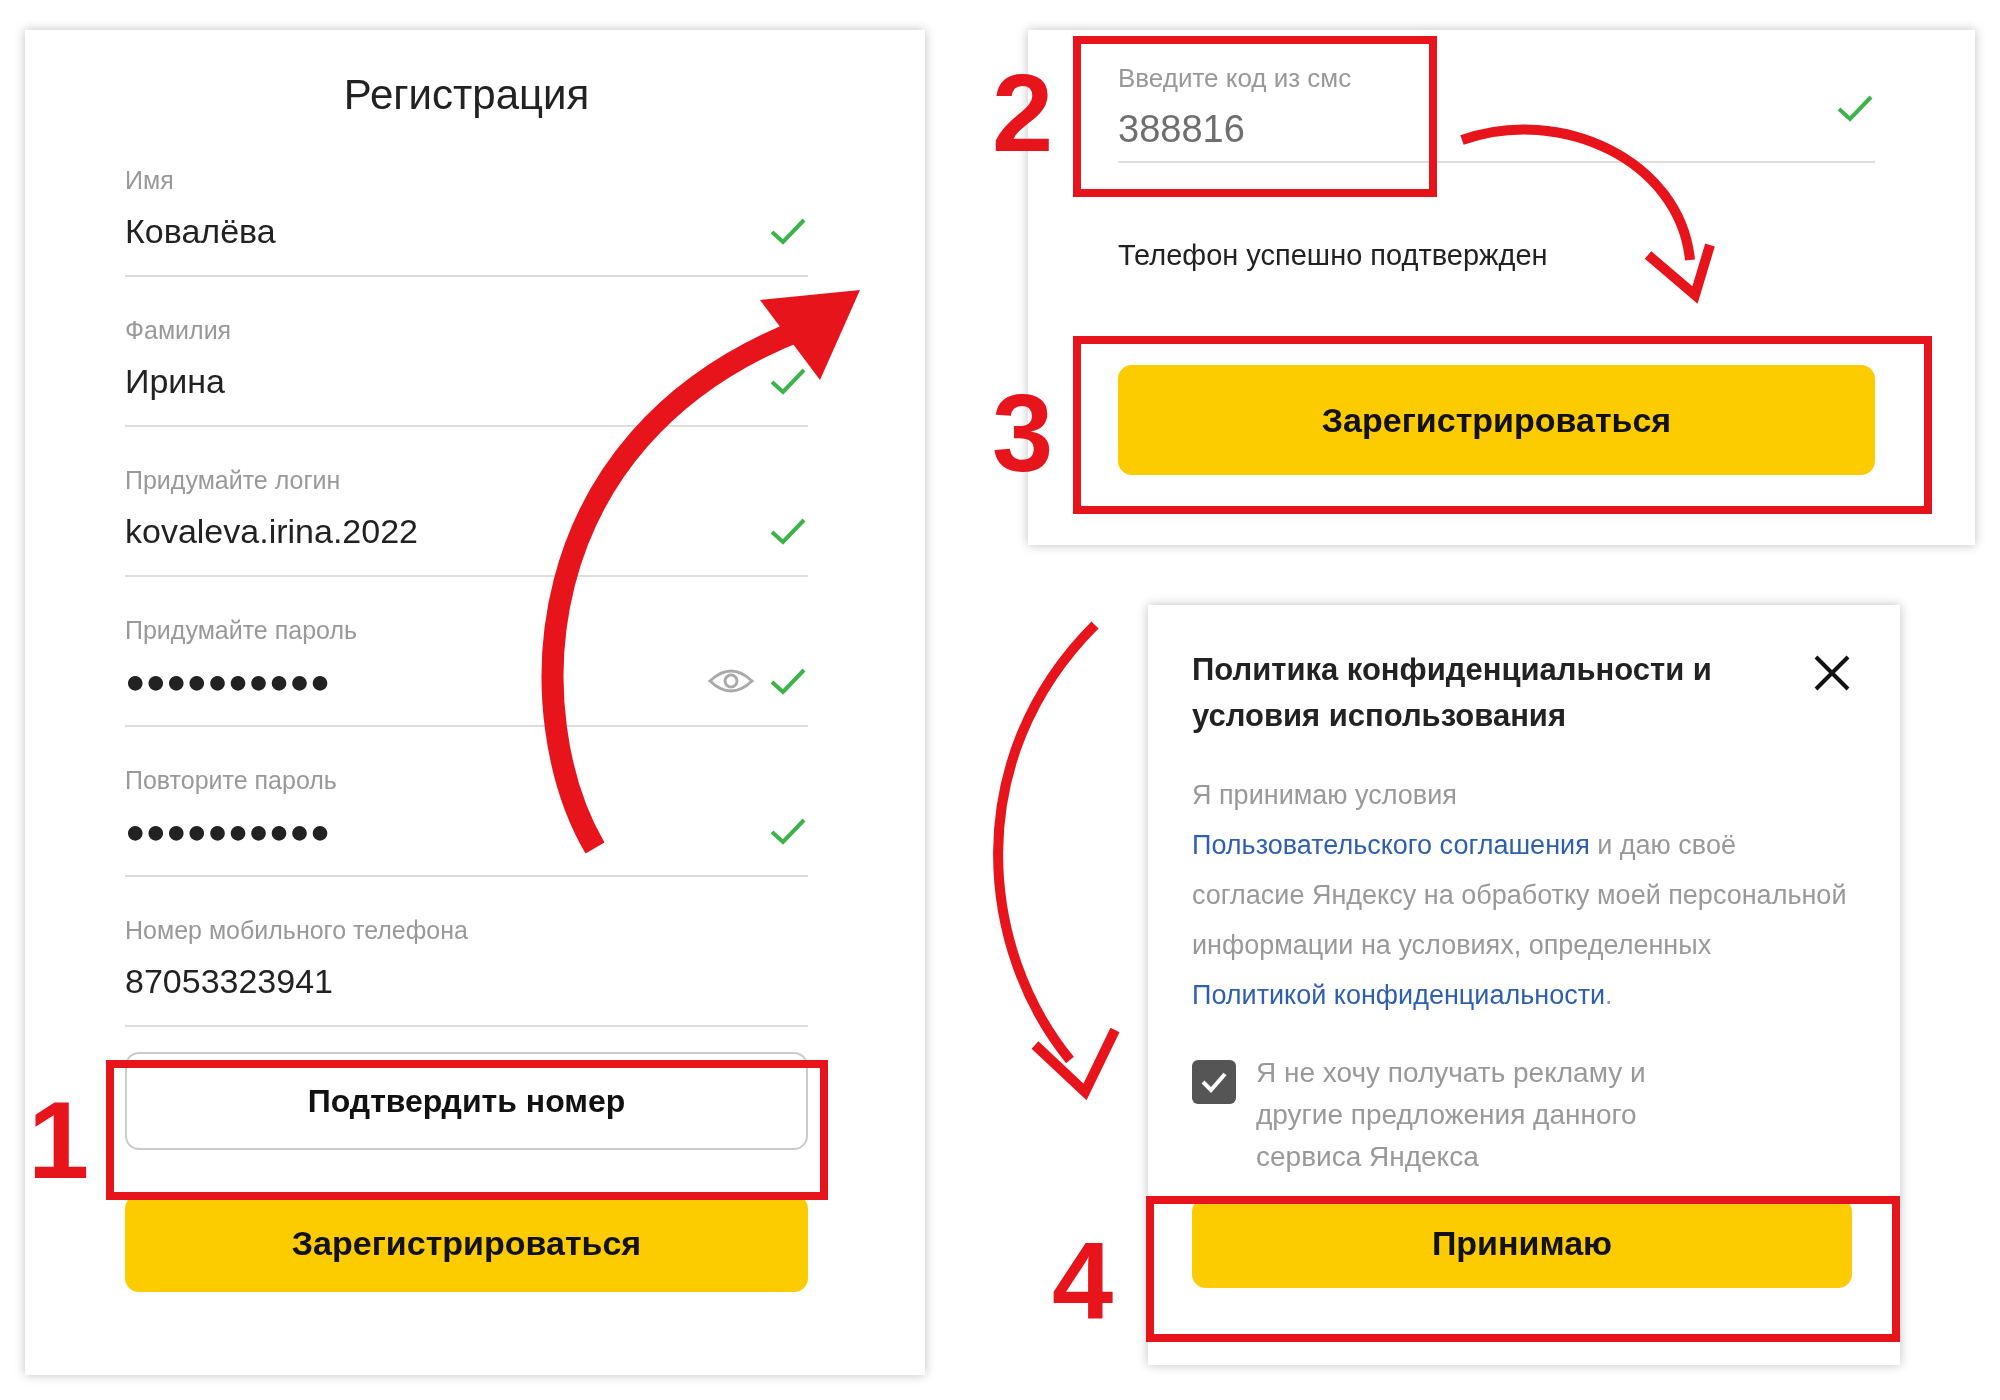  Describe the element at coordinates (59, 1140) in the screenshot. I see `step-number: 1` at that location.